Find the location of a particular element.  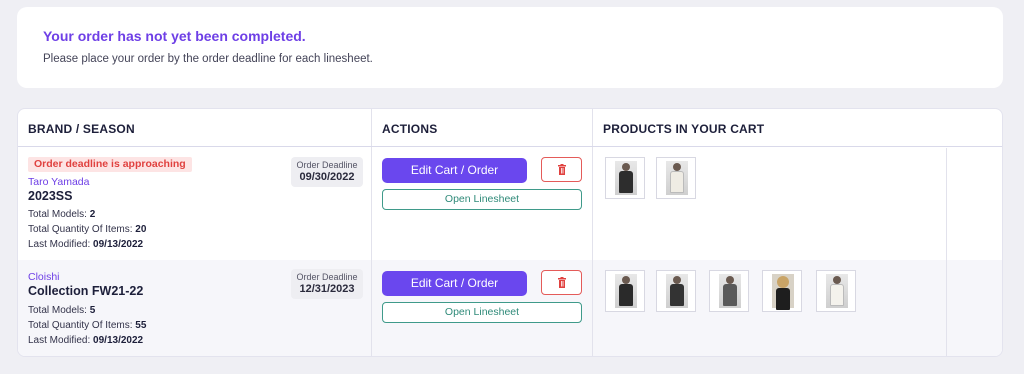

quantity-value: 20 is located at coordinates (141, 229).